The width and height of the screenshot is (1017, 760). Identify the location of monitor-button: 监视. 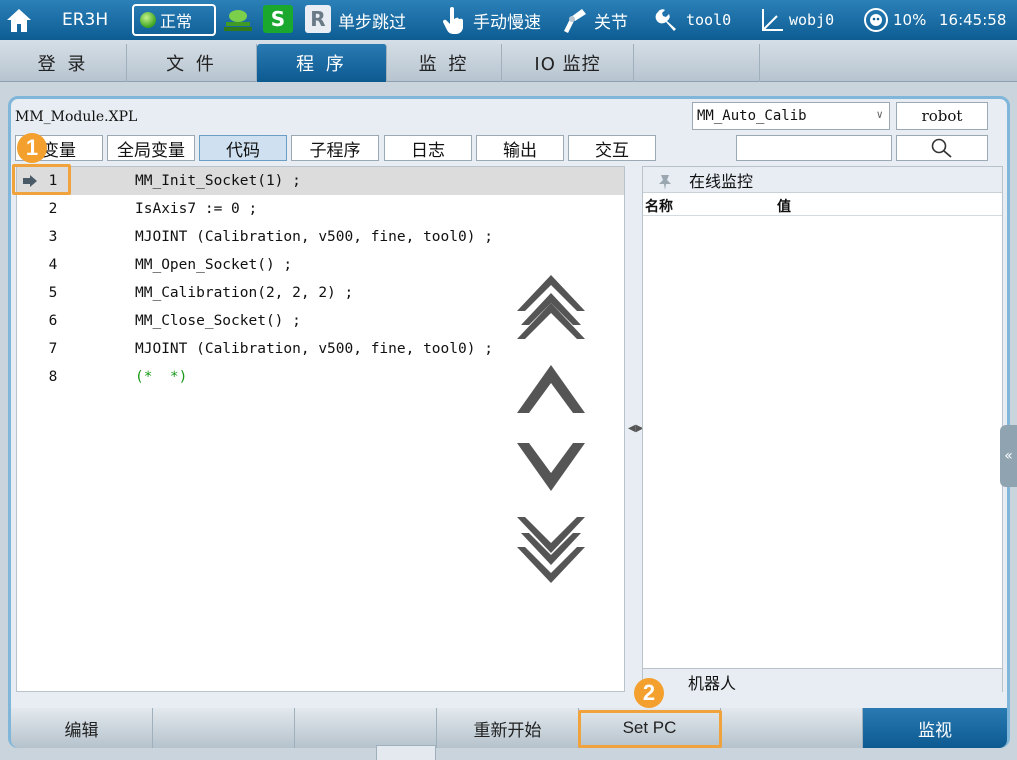
(935, 728).